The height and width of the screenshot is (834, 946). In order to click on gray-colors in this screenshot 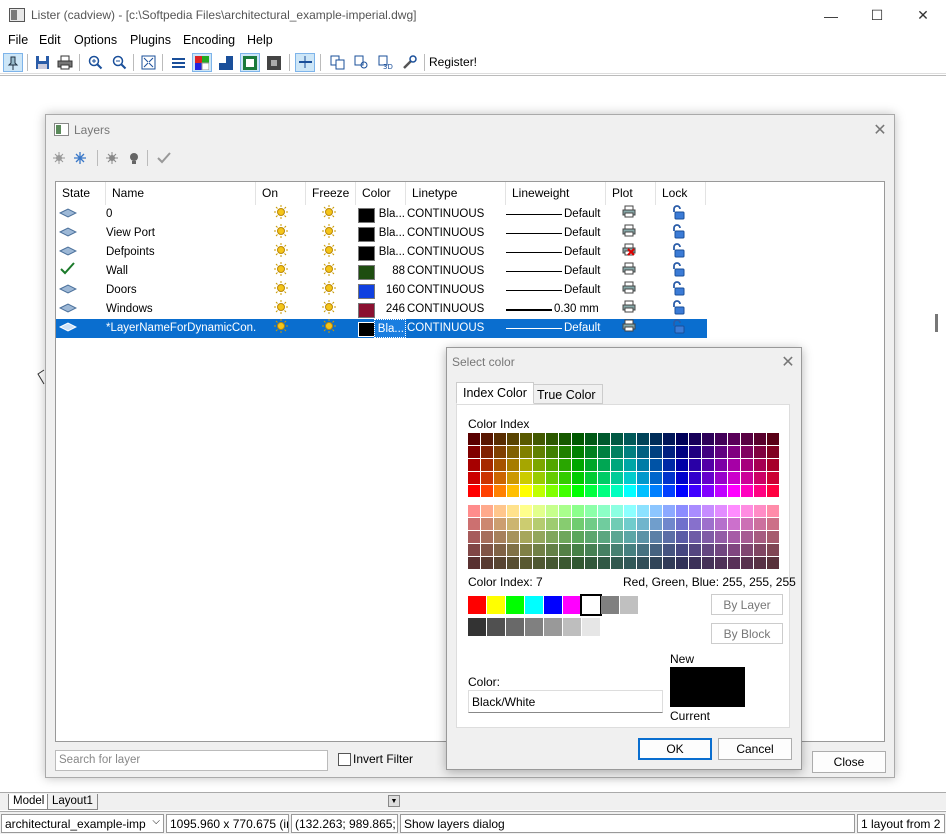, I will do `click(558, 627)`.